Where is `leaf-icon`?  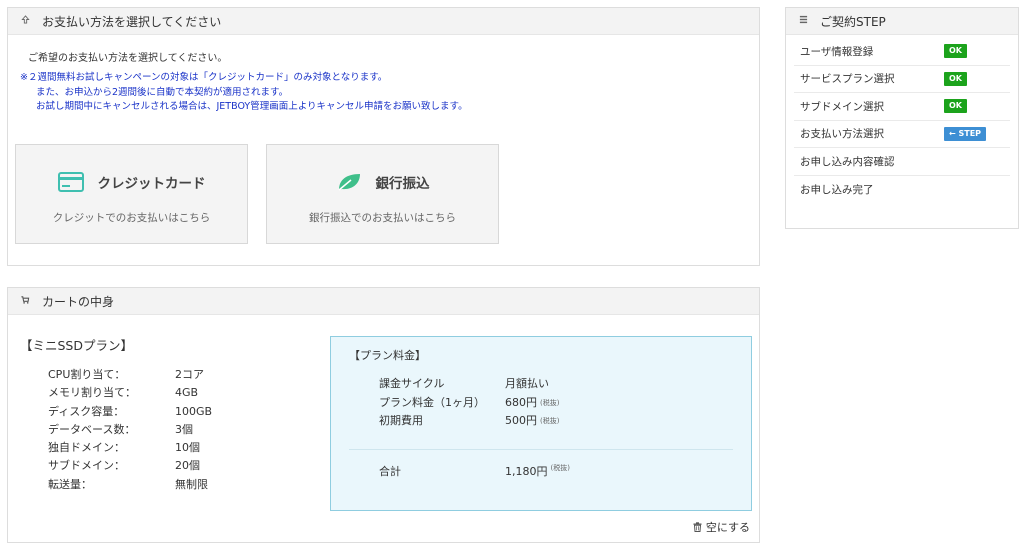 leaf-icon is located at coordinates (349, 182).